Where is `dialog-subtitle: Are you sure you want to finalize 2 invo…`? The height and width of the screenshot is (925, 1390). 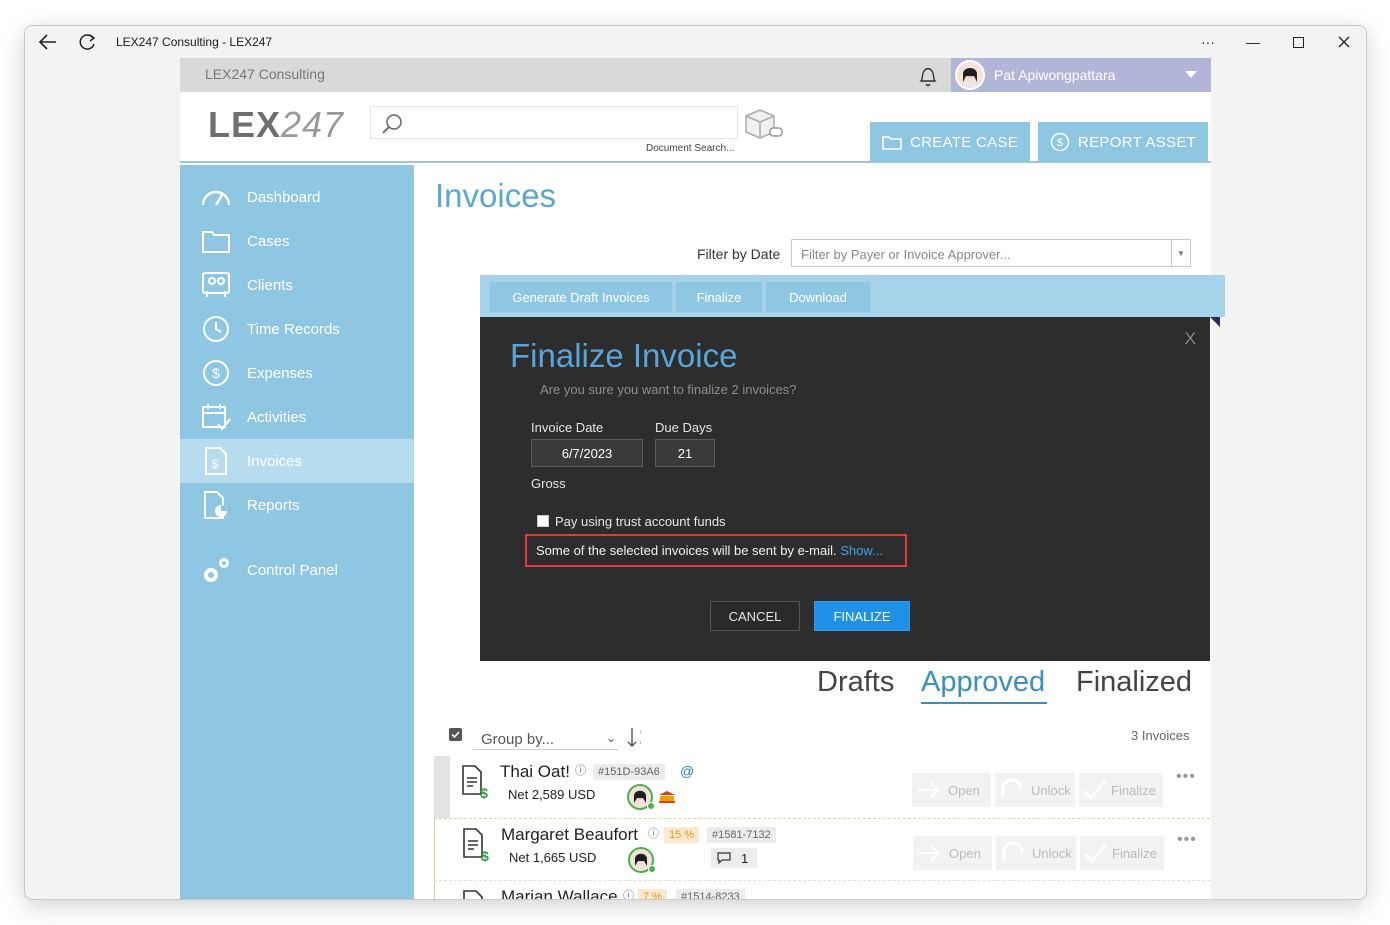
dialog-subtitle: Are you sure you want to finalize 2 invo… is located at coordinates (668, 389).